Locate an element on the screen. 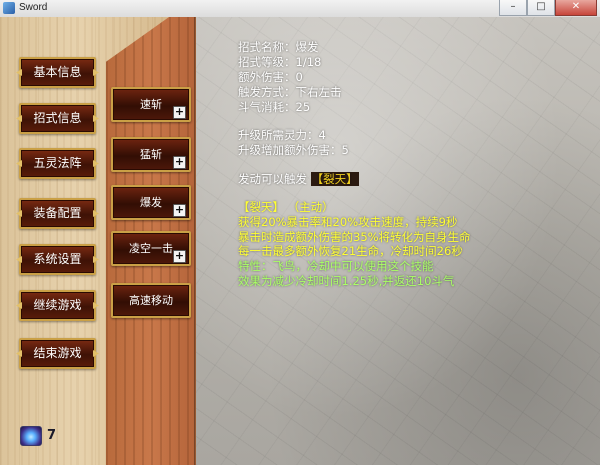 Image resolution: width=600 pixels, height=465 pixels. menu-basic-info-button: 基本信息 is located at coordinates (57, 72).